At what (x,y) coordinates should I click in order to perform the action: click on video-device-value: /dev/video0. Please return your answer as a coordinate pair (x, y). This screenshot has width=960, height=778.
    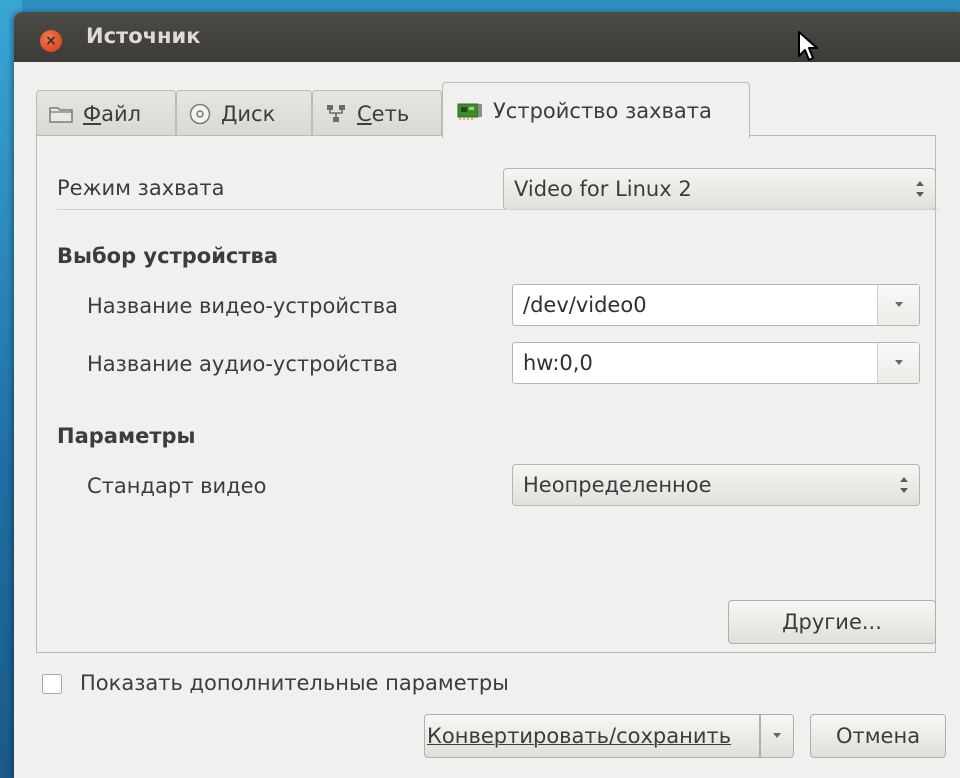
    Looking at the image, I should click on (585, 305).